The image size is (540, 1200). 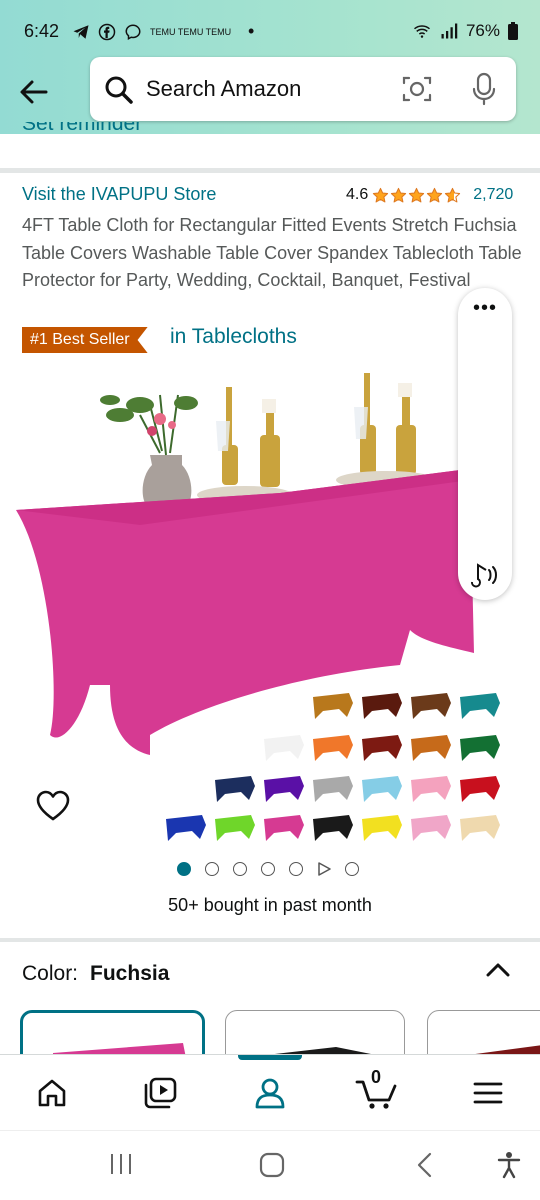 I want to click on rating-count: 2,720, so click(x=493, y=194).